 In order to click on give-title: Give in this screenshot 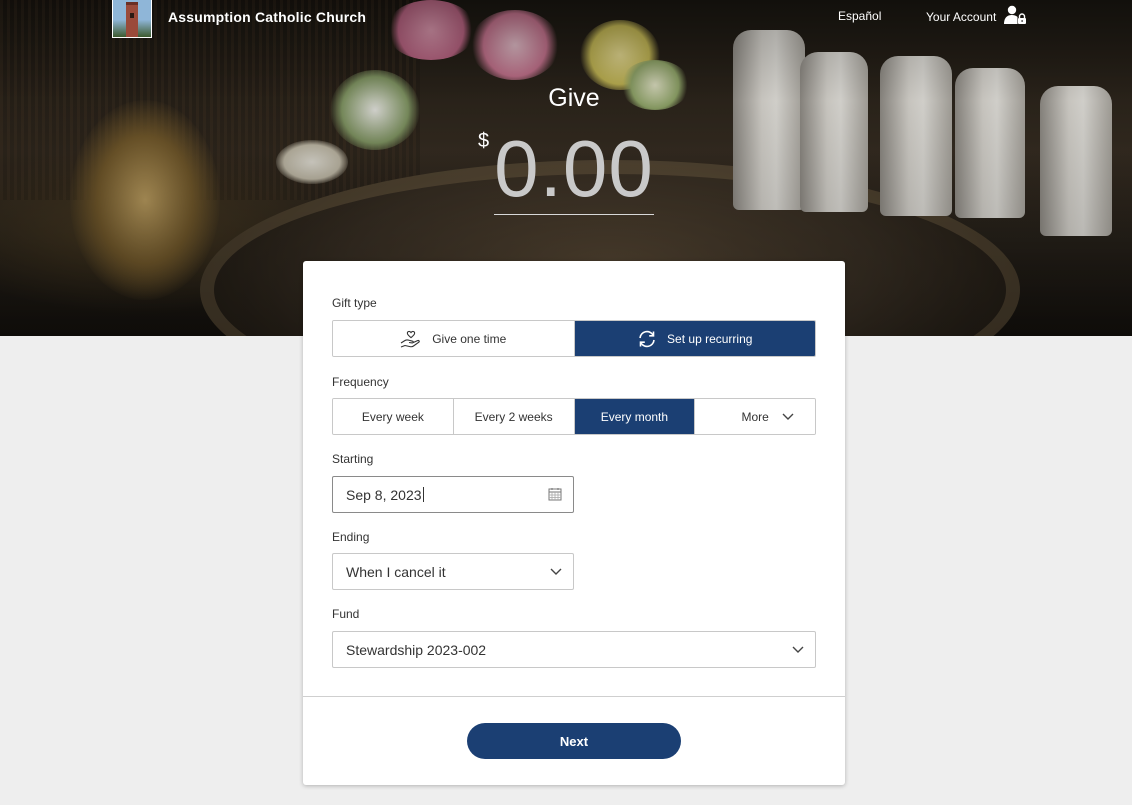, I will do `click(574, 98)`.